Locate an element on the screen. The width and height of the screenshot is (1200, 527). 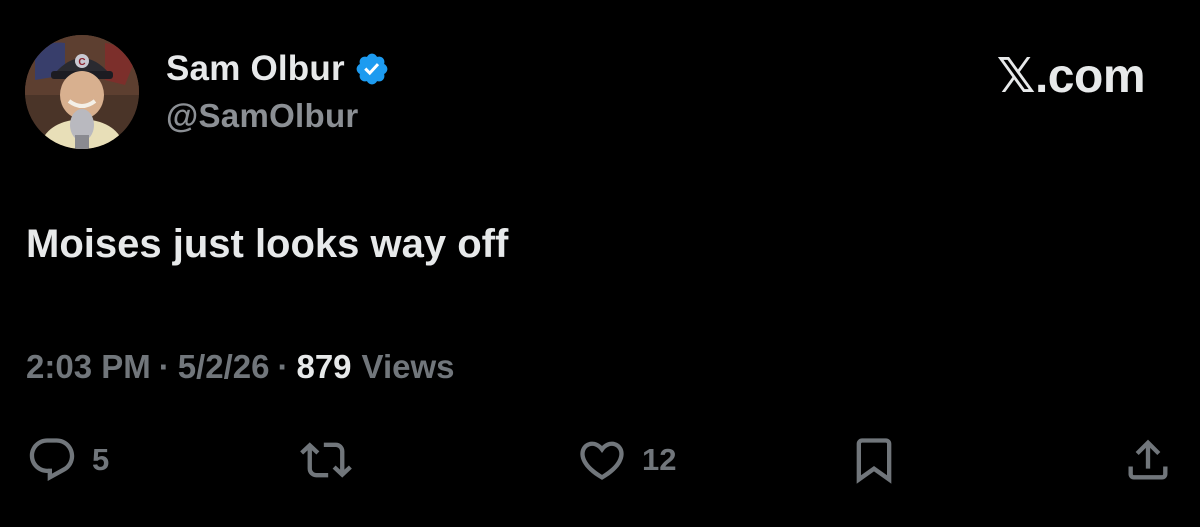
like-icon is located at coordinates (602, 460).